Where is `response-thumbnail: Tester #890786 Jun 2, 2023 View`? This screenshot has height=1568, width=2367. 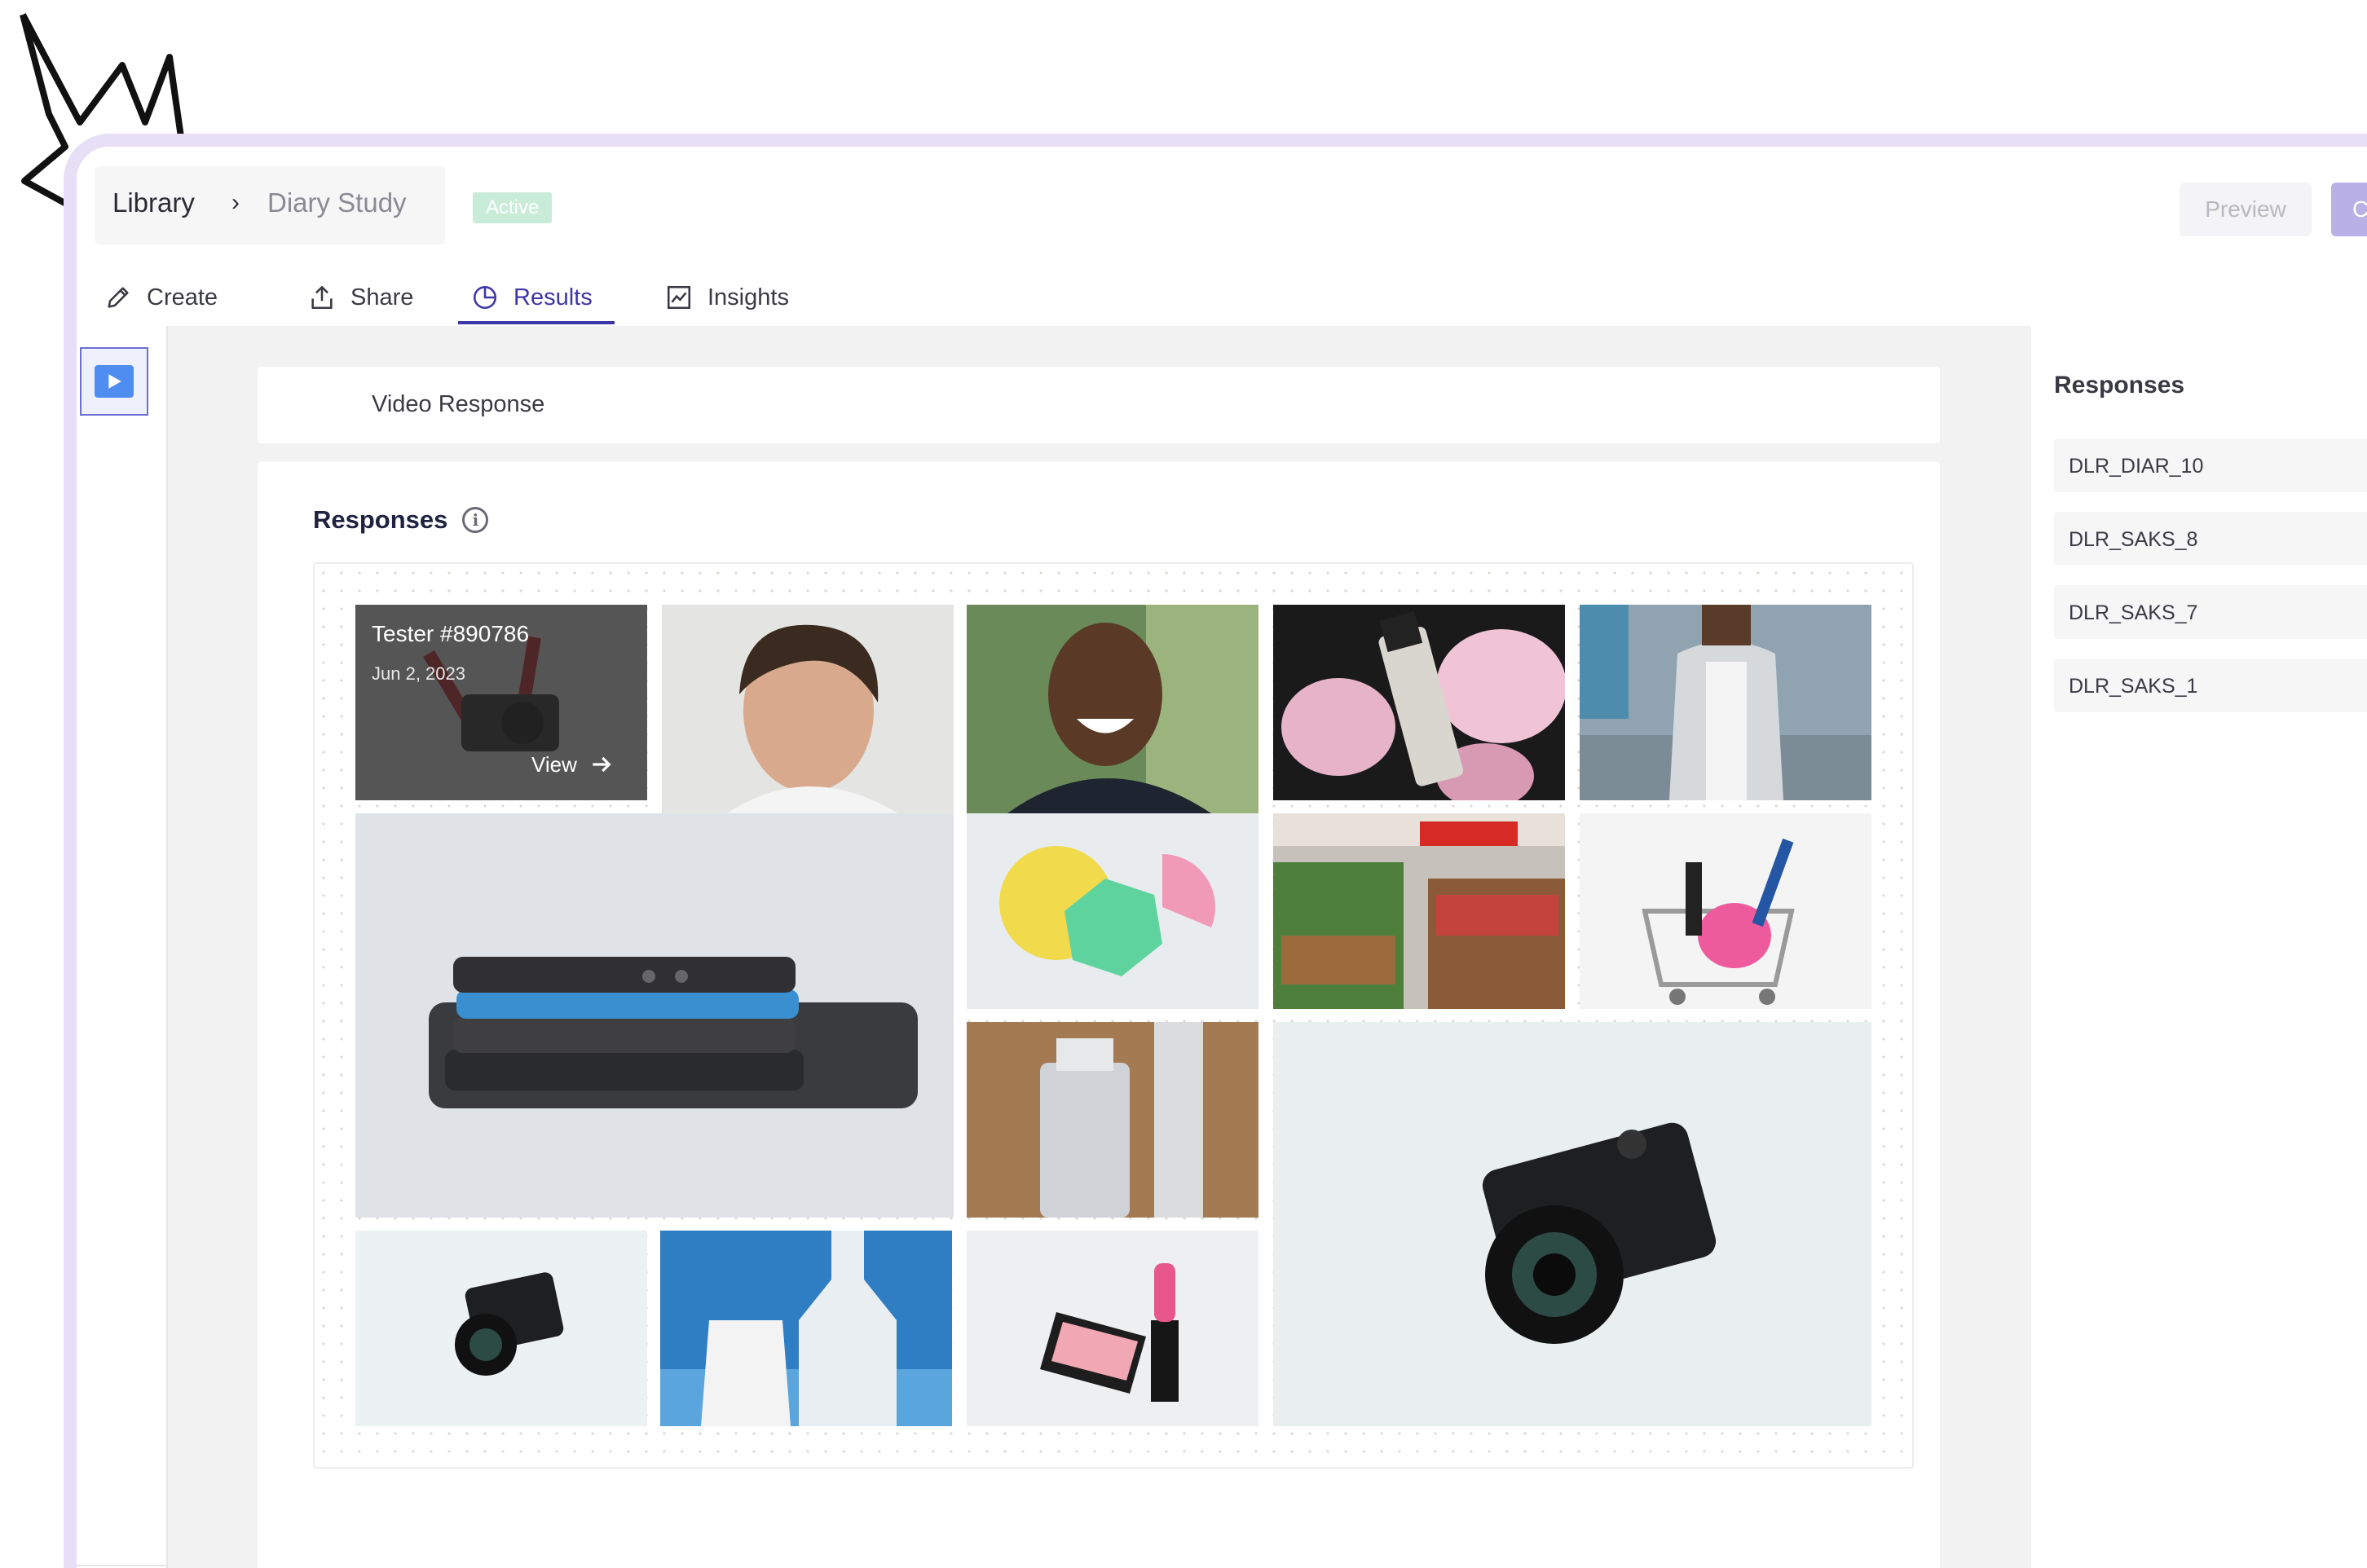 response-thumbnail: Tester #890786 Jun 2, 2023 View is located at coordinates (501, 702).